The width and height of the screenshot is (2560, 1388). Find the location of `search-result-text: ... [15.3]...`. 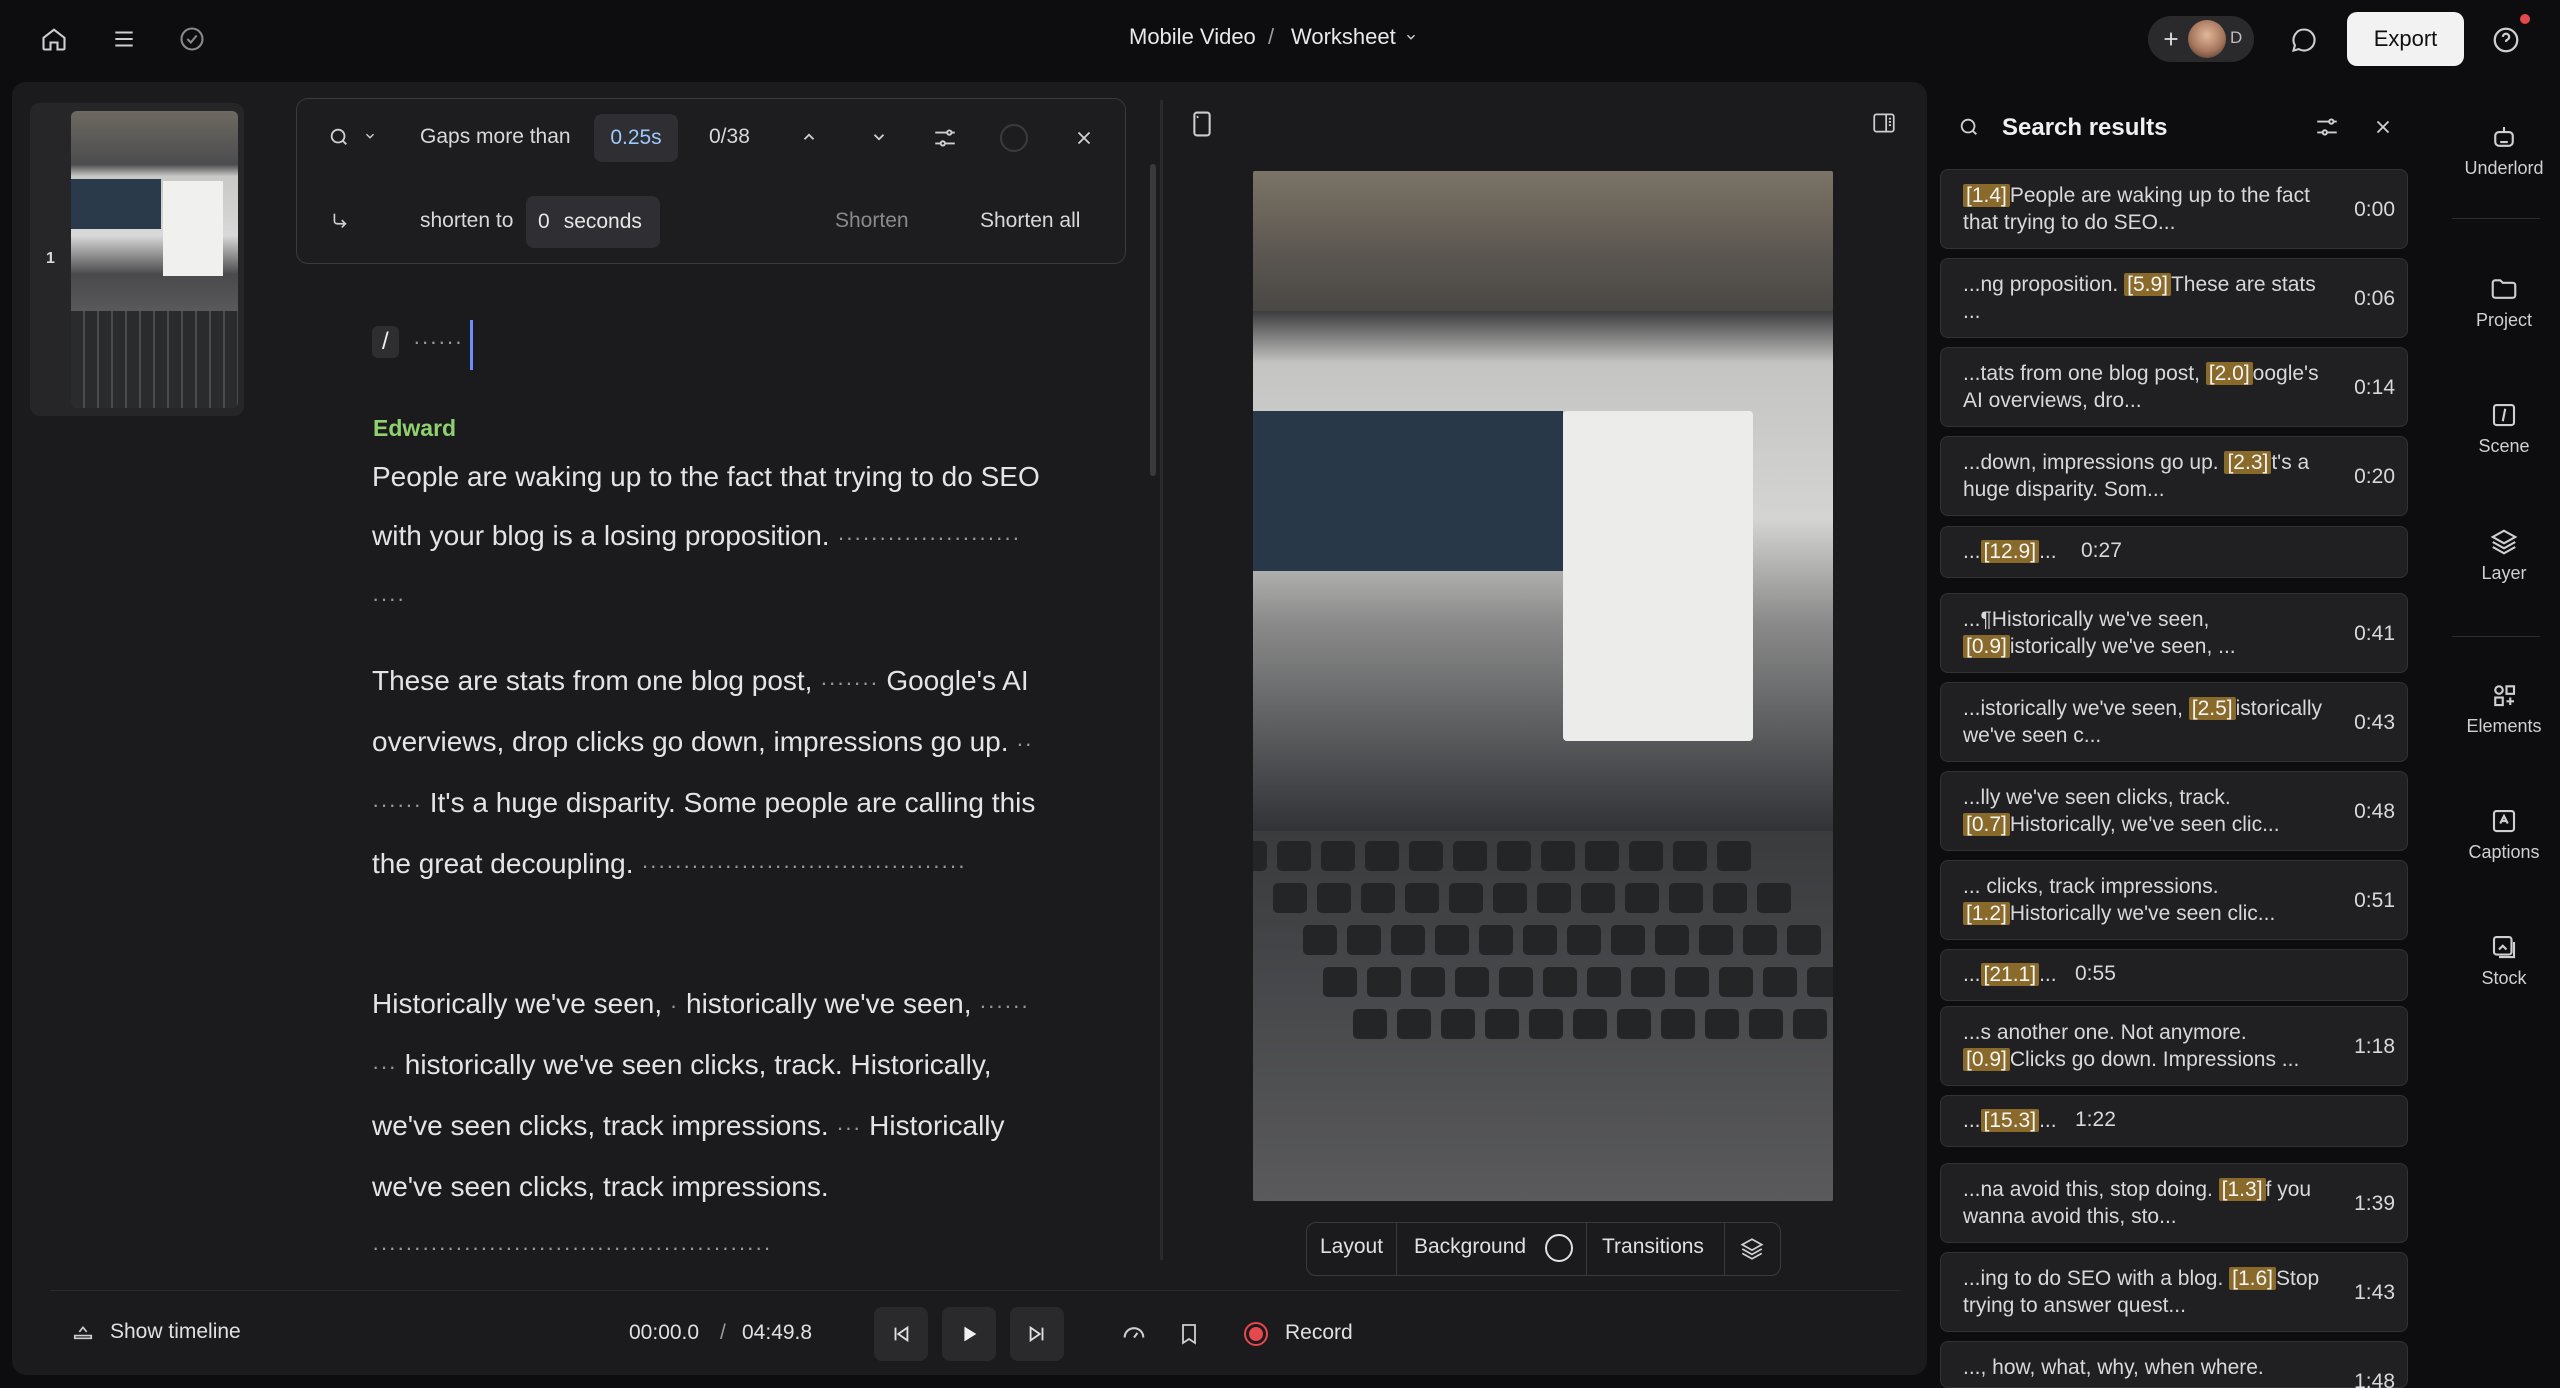

search-result-text: ... [15.3]... is located at coordinates (2010, 1120).